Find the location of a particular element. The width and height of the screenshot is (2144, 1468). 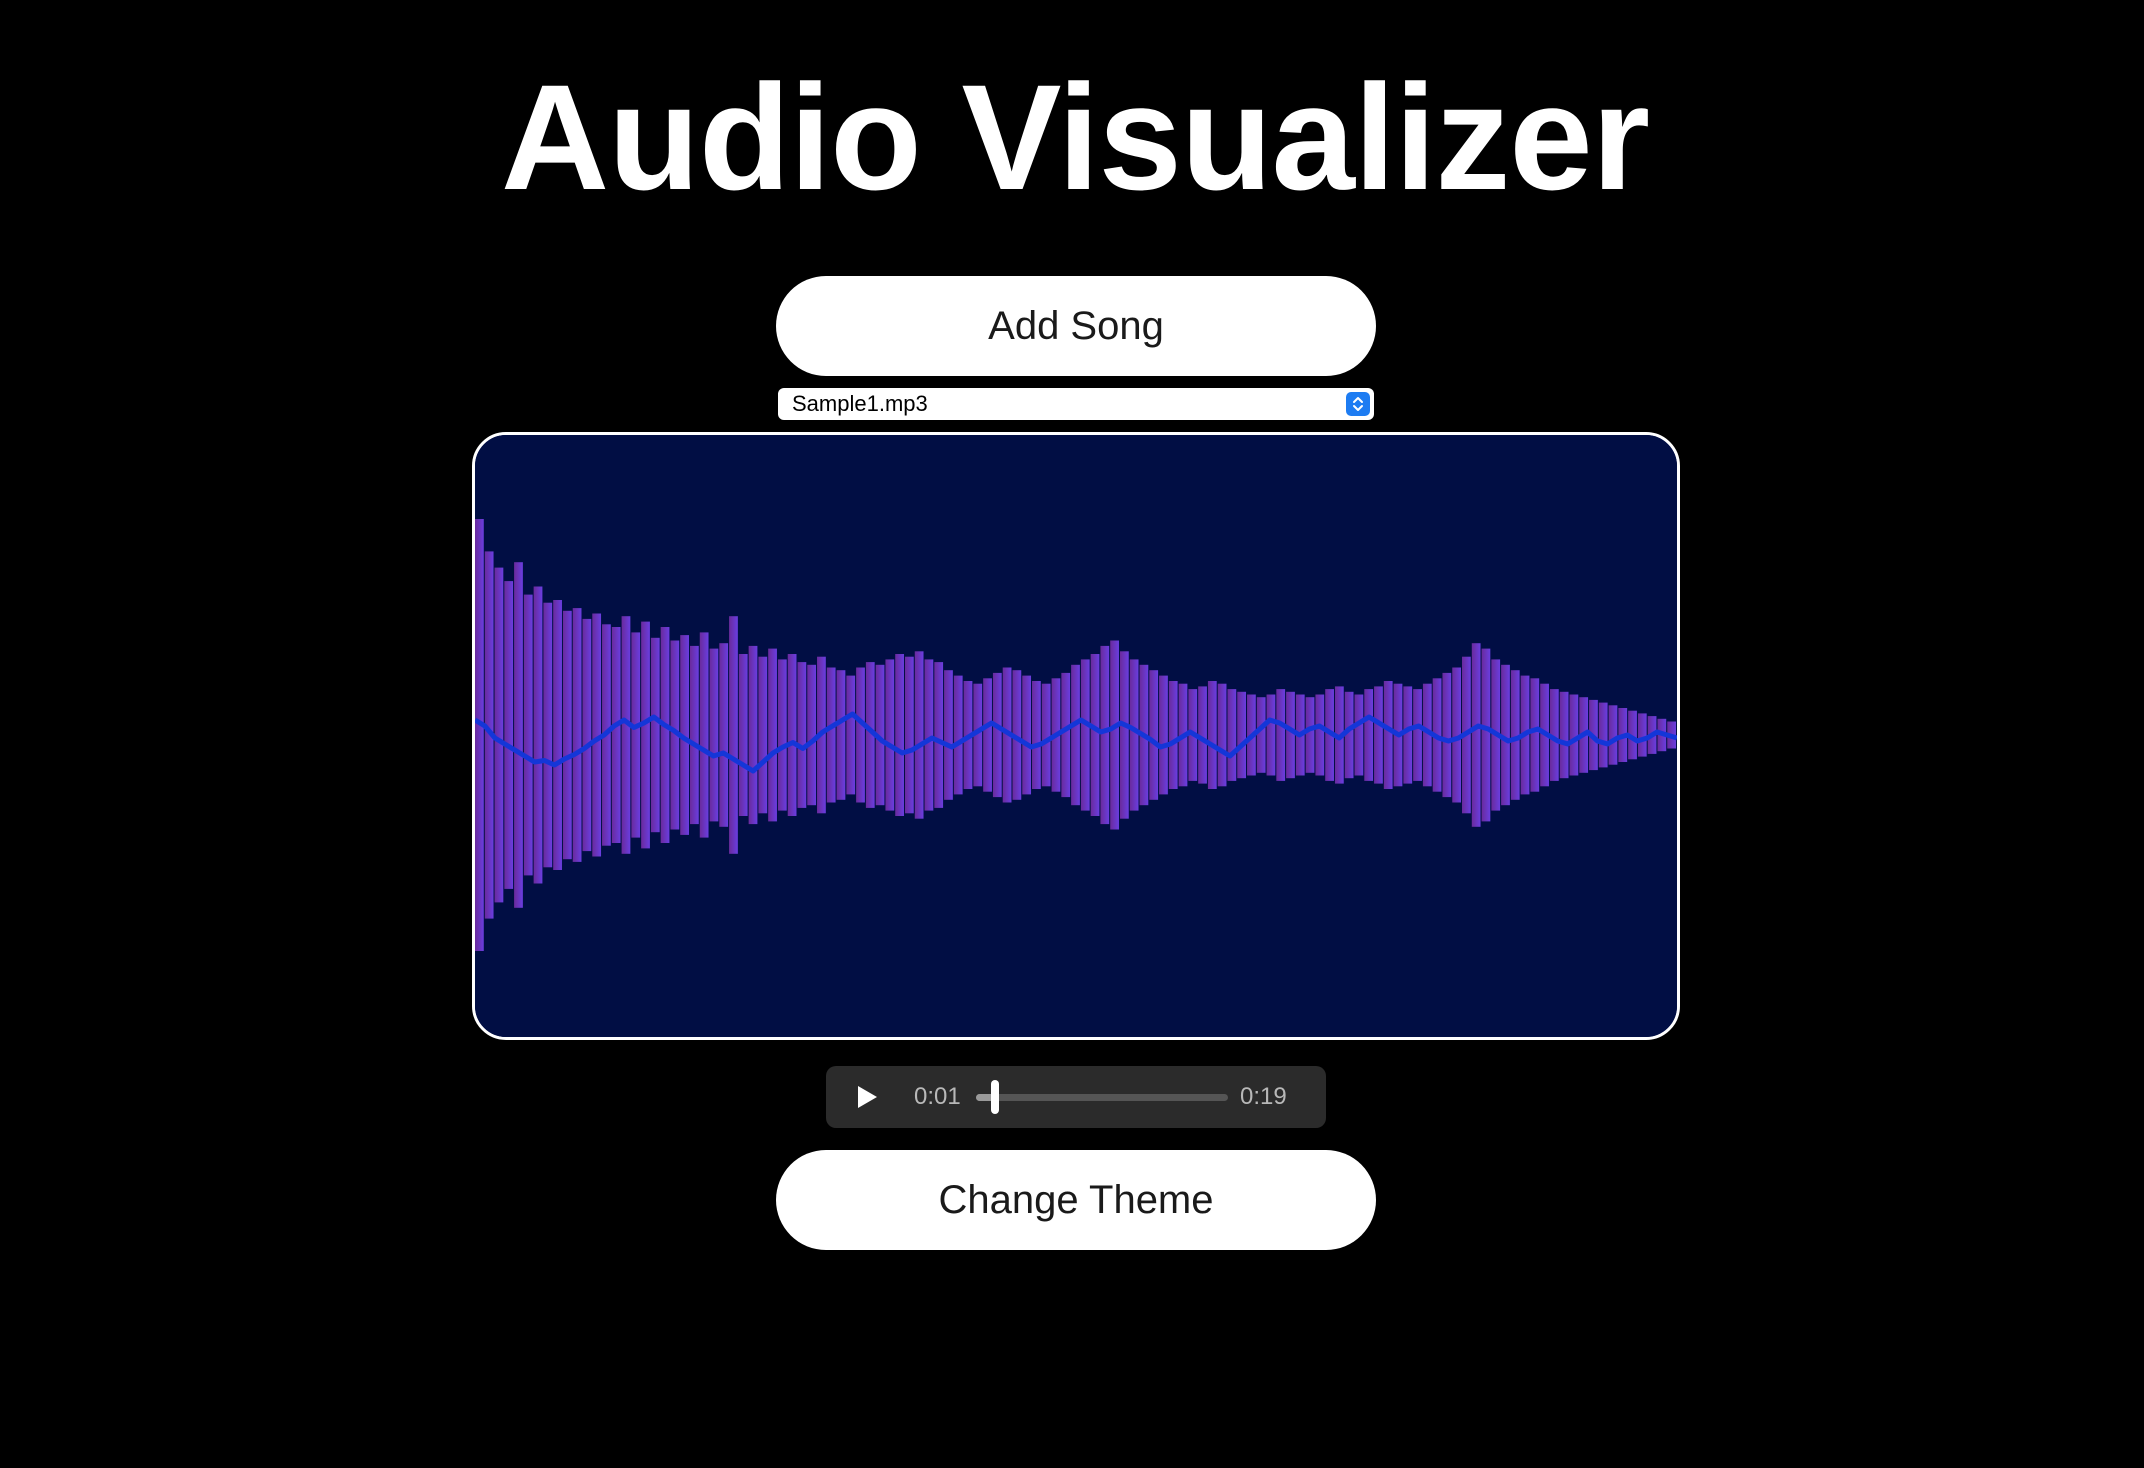

play-icon is located at coordinates (867, 1097).